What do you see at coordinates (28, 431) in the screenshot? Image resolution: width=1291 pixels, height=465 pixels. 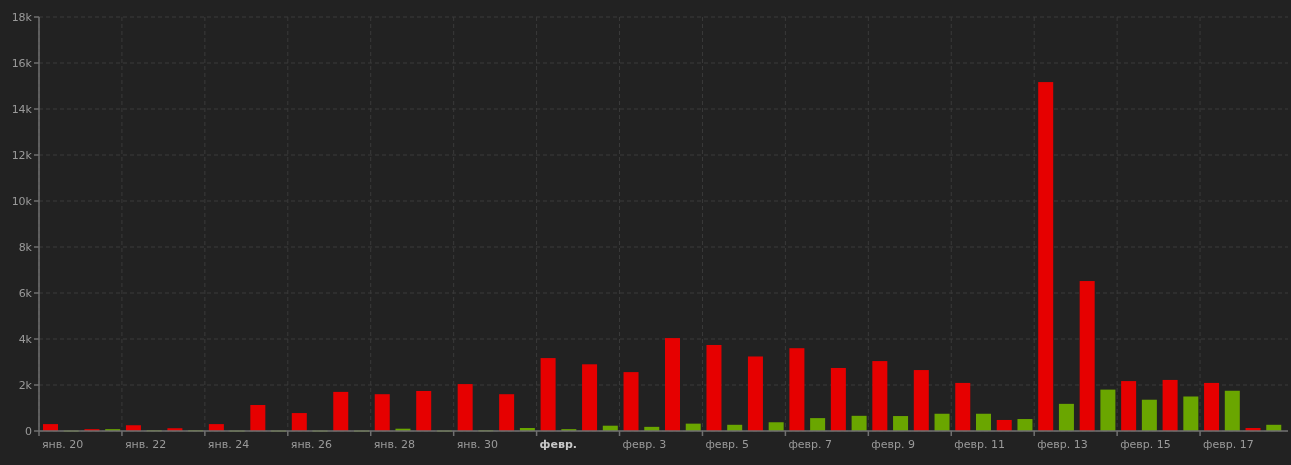 I see `y-tick-label: 0` at bounding box center [28, 431].